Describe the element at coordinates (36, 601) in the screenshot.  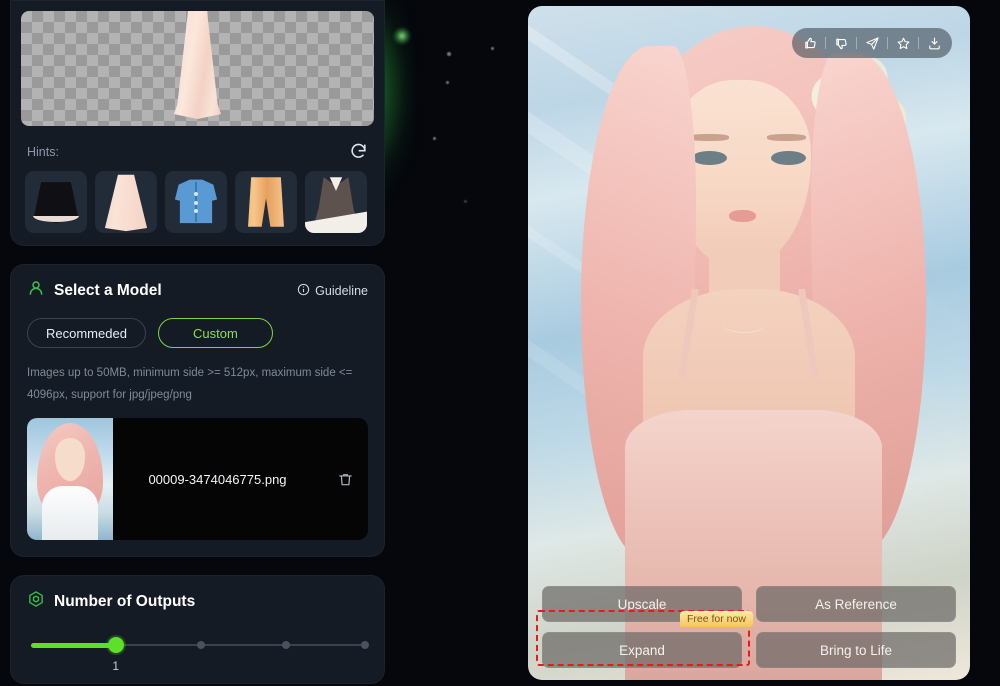
I see `hexagon-icon` at that location.